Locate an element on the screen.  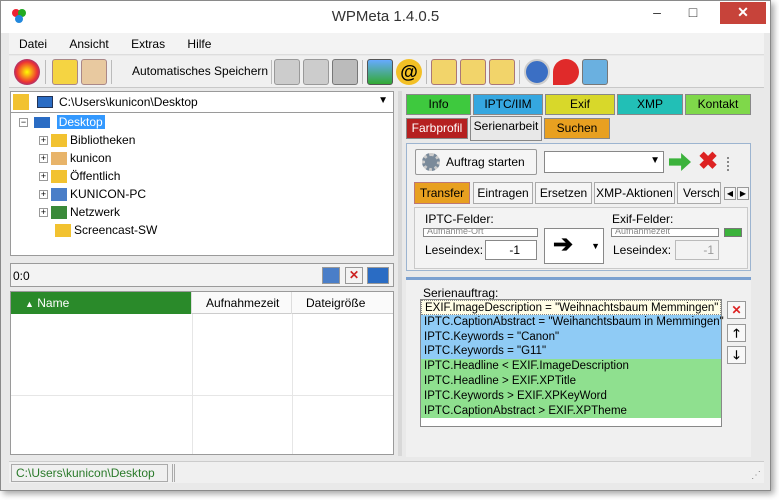
subtab-ersetzen: Ersetzen is located at coordinates (563, 193).